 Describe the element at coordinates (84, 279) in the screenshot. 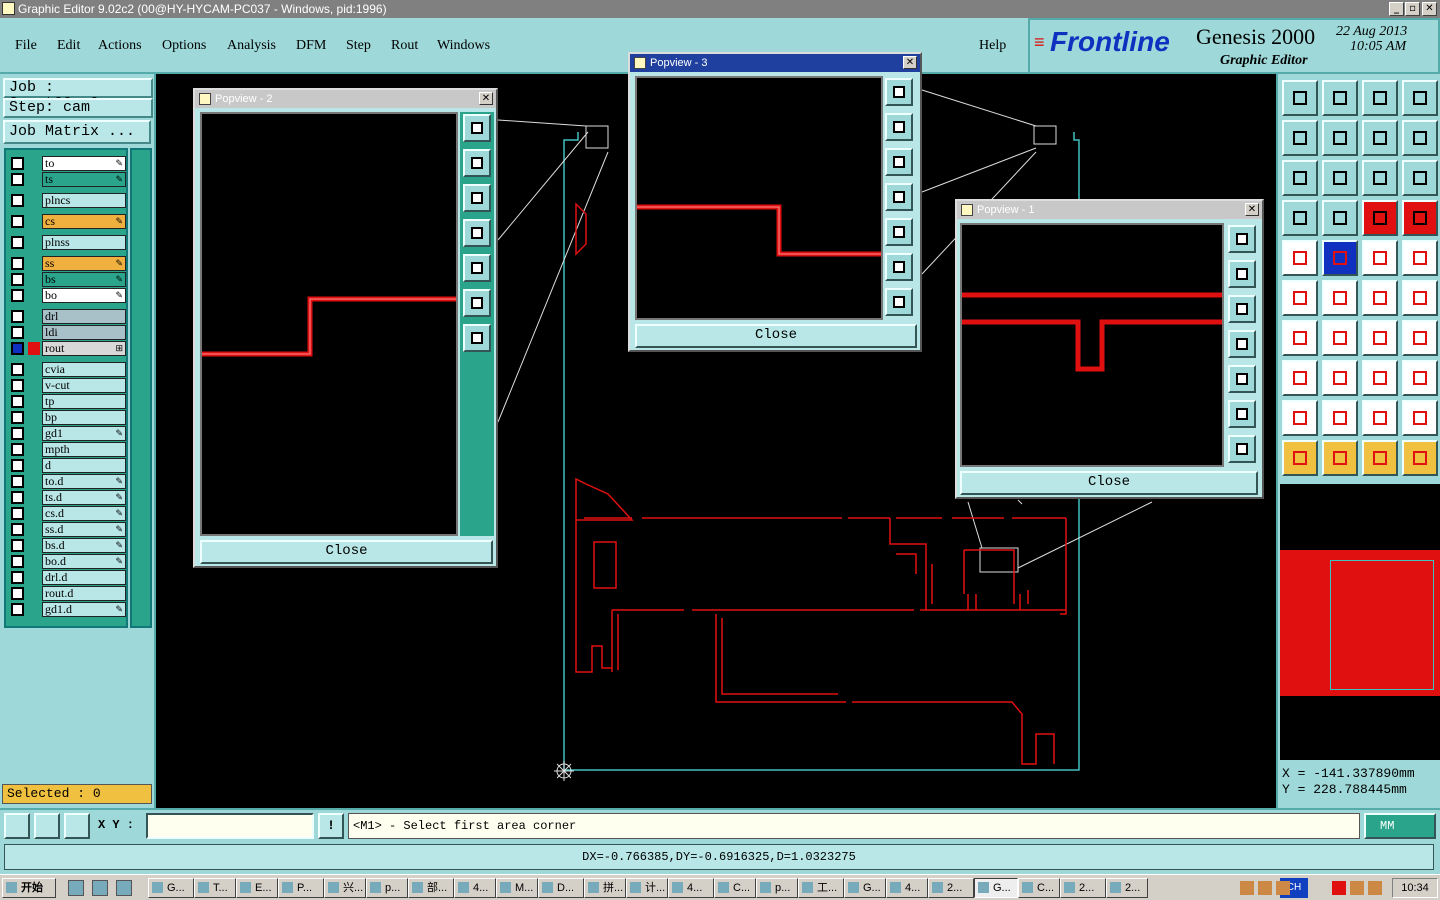

I see `layer-name: bs ✎` at that location.